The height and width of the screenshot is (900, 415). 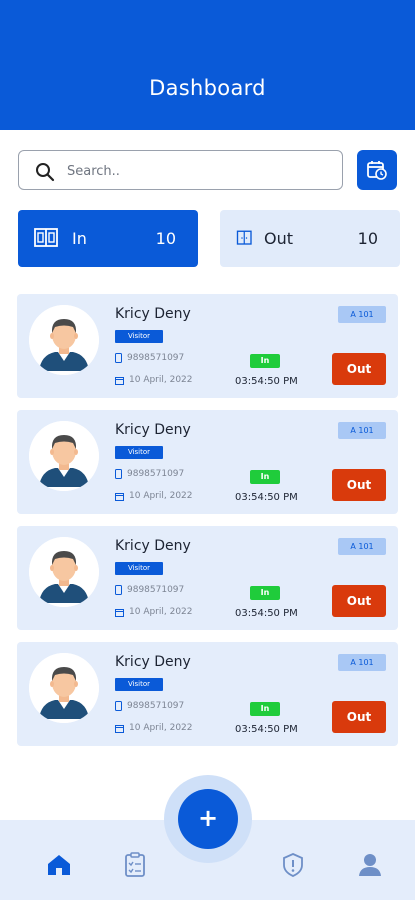 What do you see at coordinates (208, 819) in the screenshot?
I see `add-visitor-button: +` at bounding box center [208, 819].